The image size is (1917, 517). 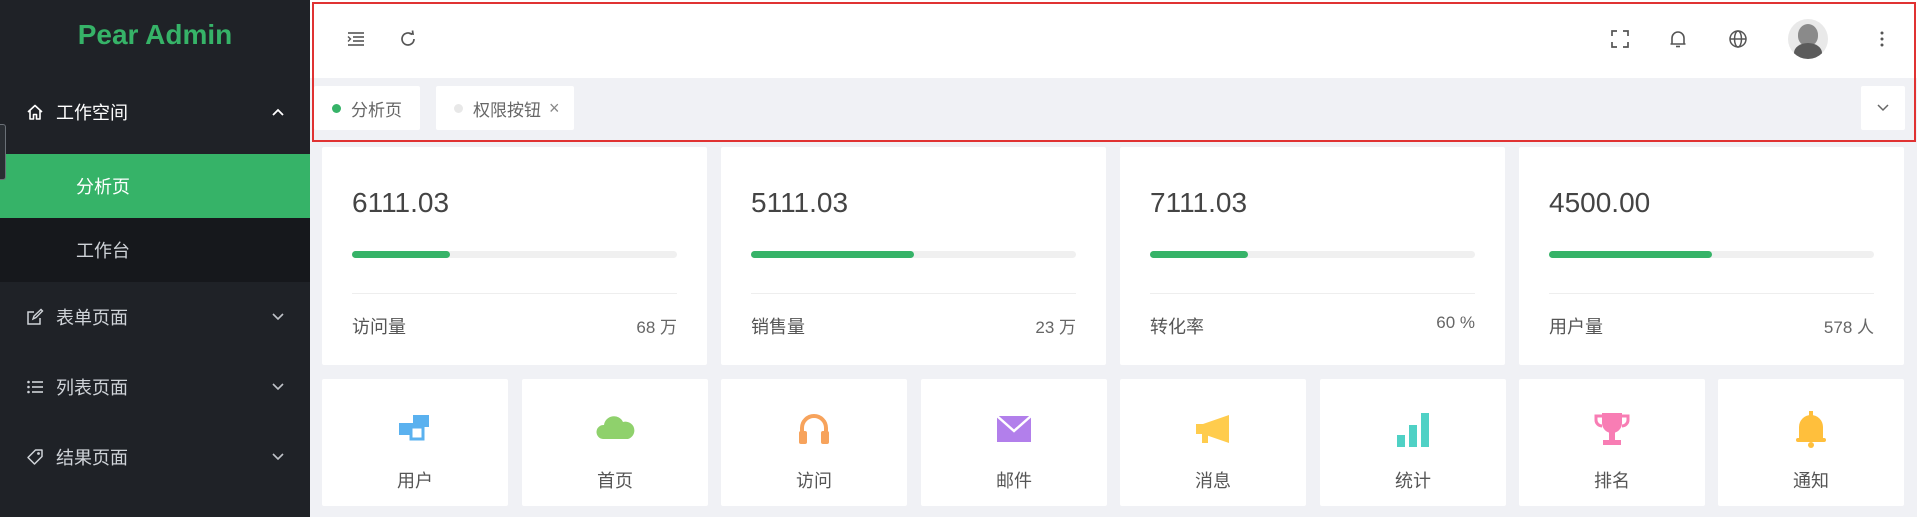 What do you see at coordinates (376, 110) in the screenshot?
I see `tab-label: 分析页` at bounding box center [376, 110].